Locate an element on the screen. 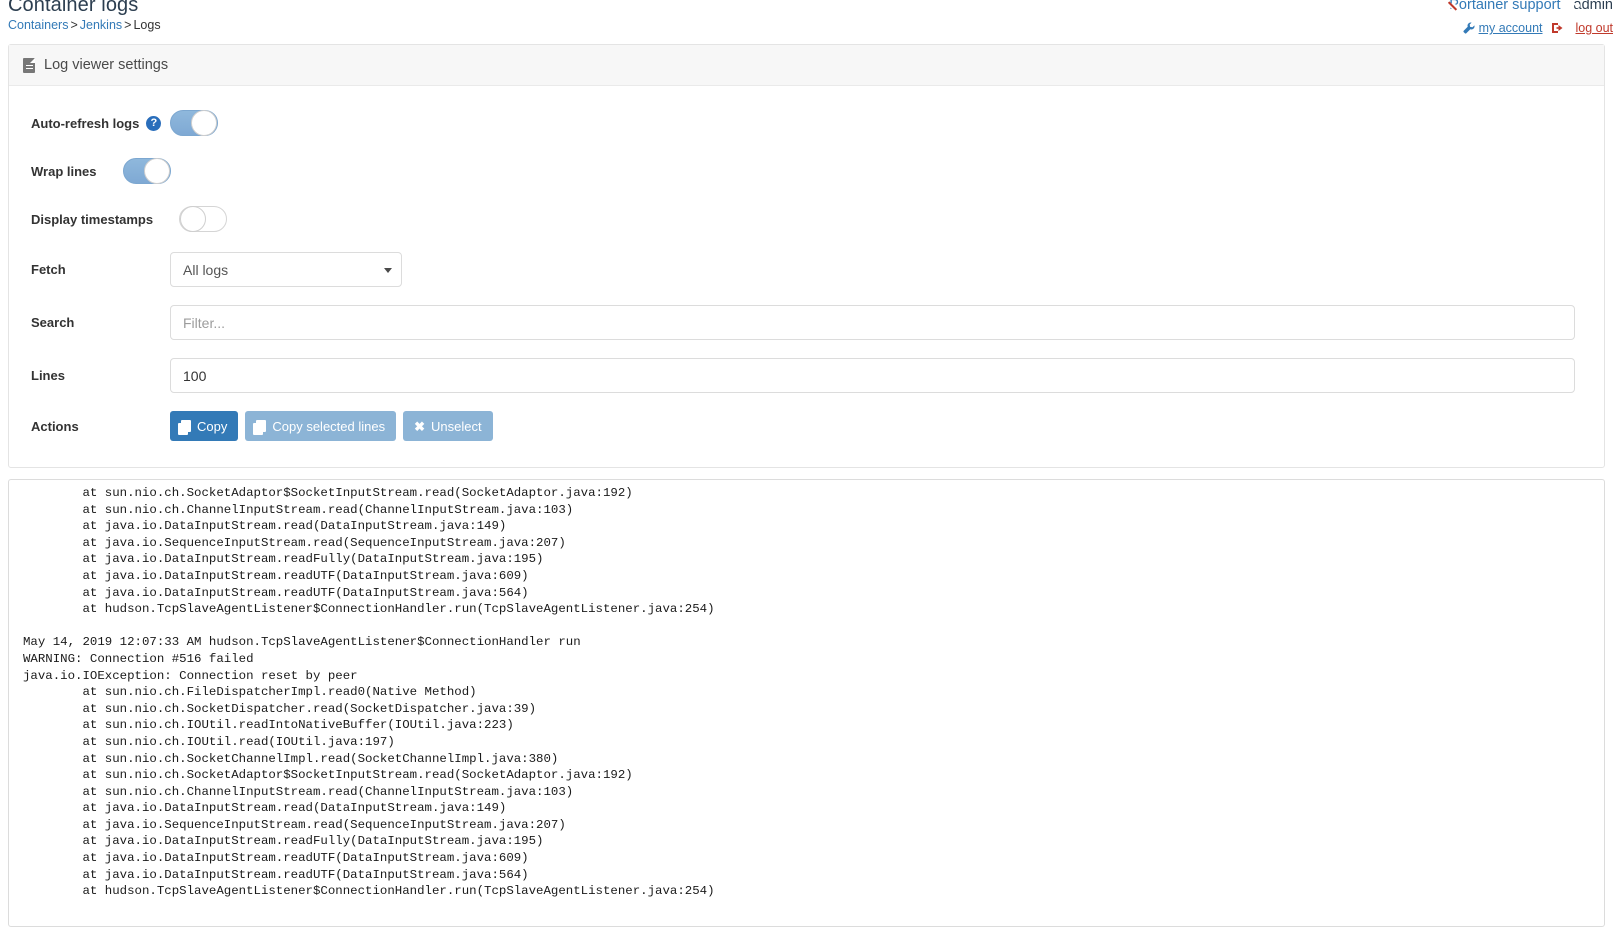 The width and height of the screenshot is (1613, 939). help-icon: ? is located at coordinates (154, 123).